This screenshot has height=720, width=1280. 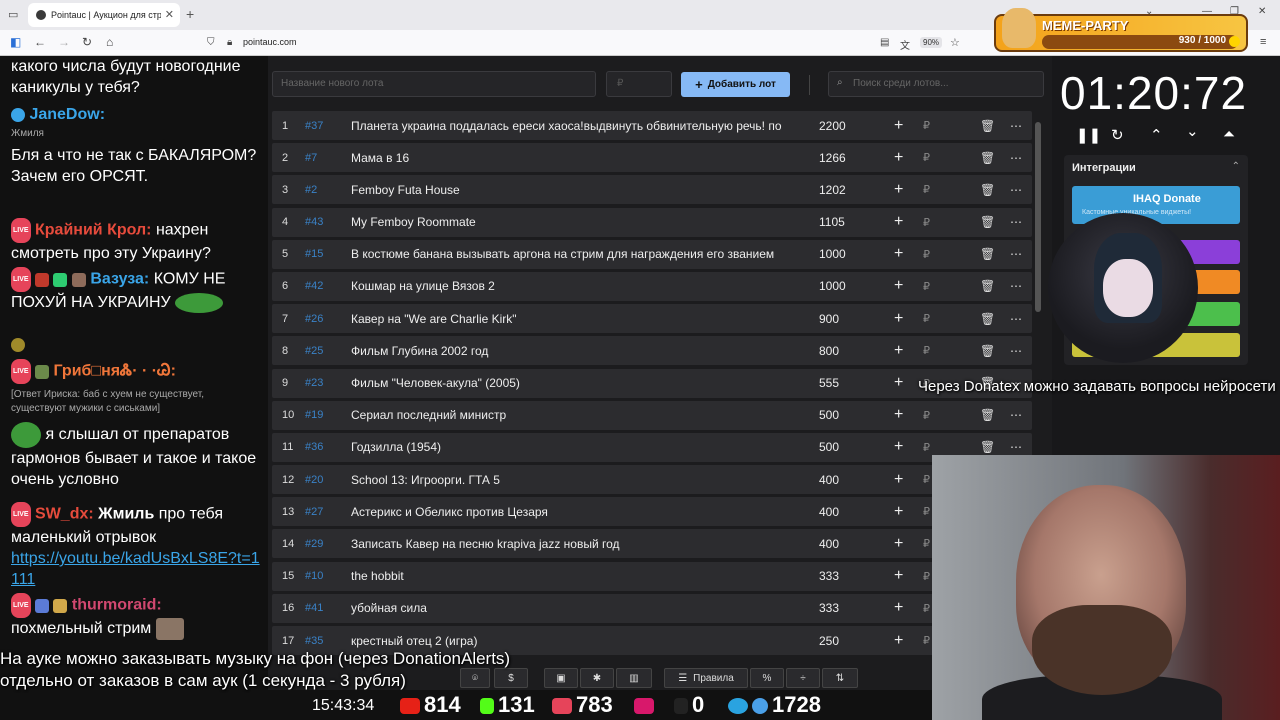 I want to click on close-window-icon: ✕, so click(x=1262, y=11).